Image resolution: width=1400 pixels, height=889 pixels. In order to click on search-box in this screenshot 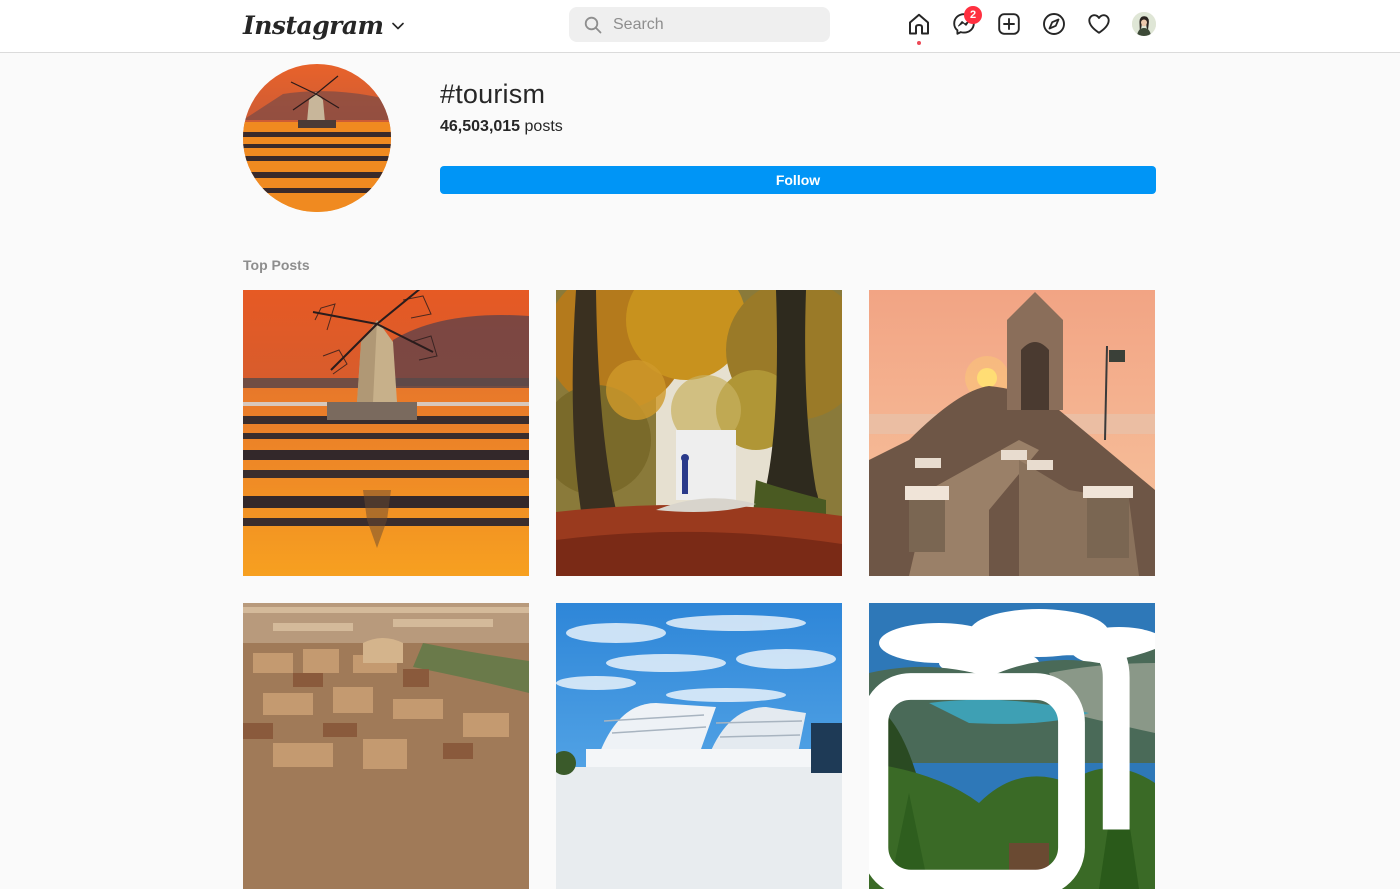, I will do `click(699, 24)`.